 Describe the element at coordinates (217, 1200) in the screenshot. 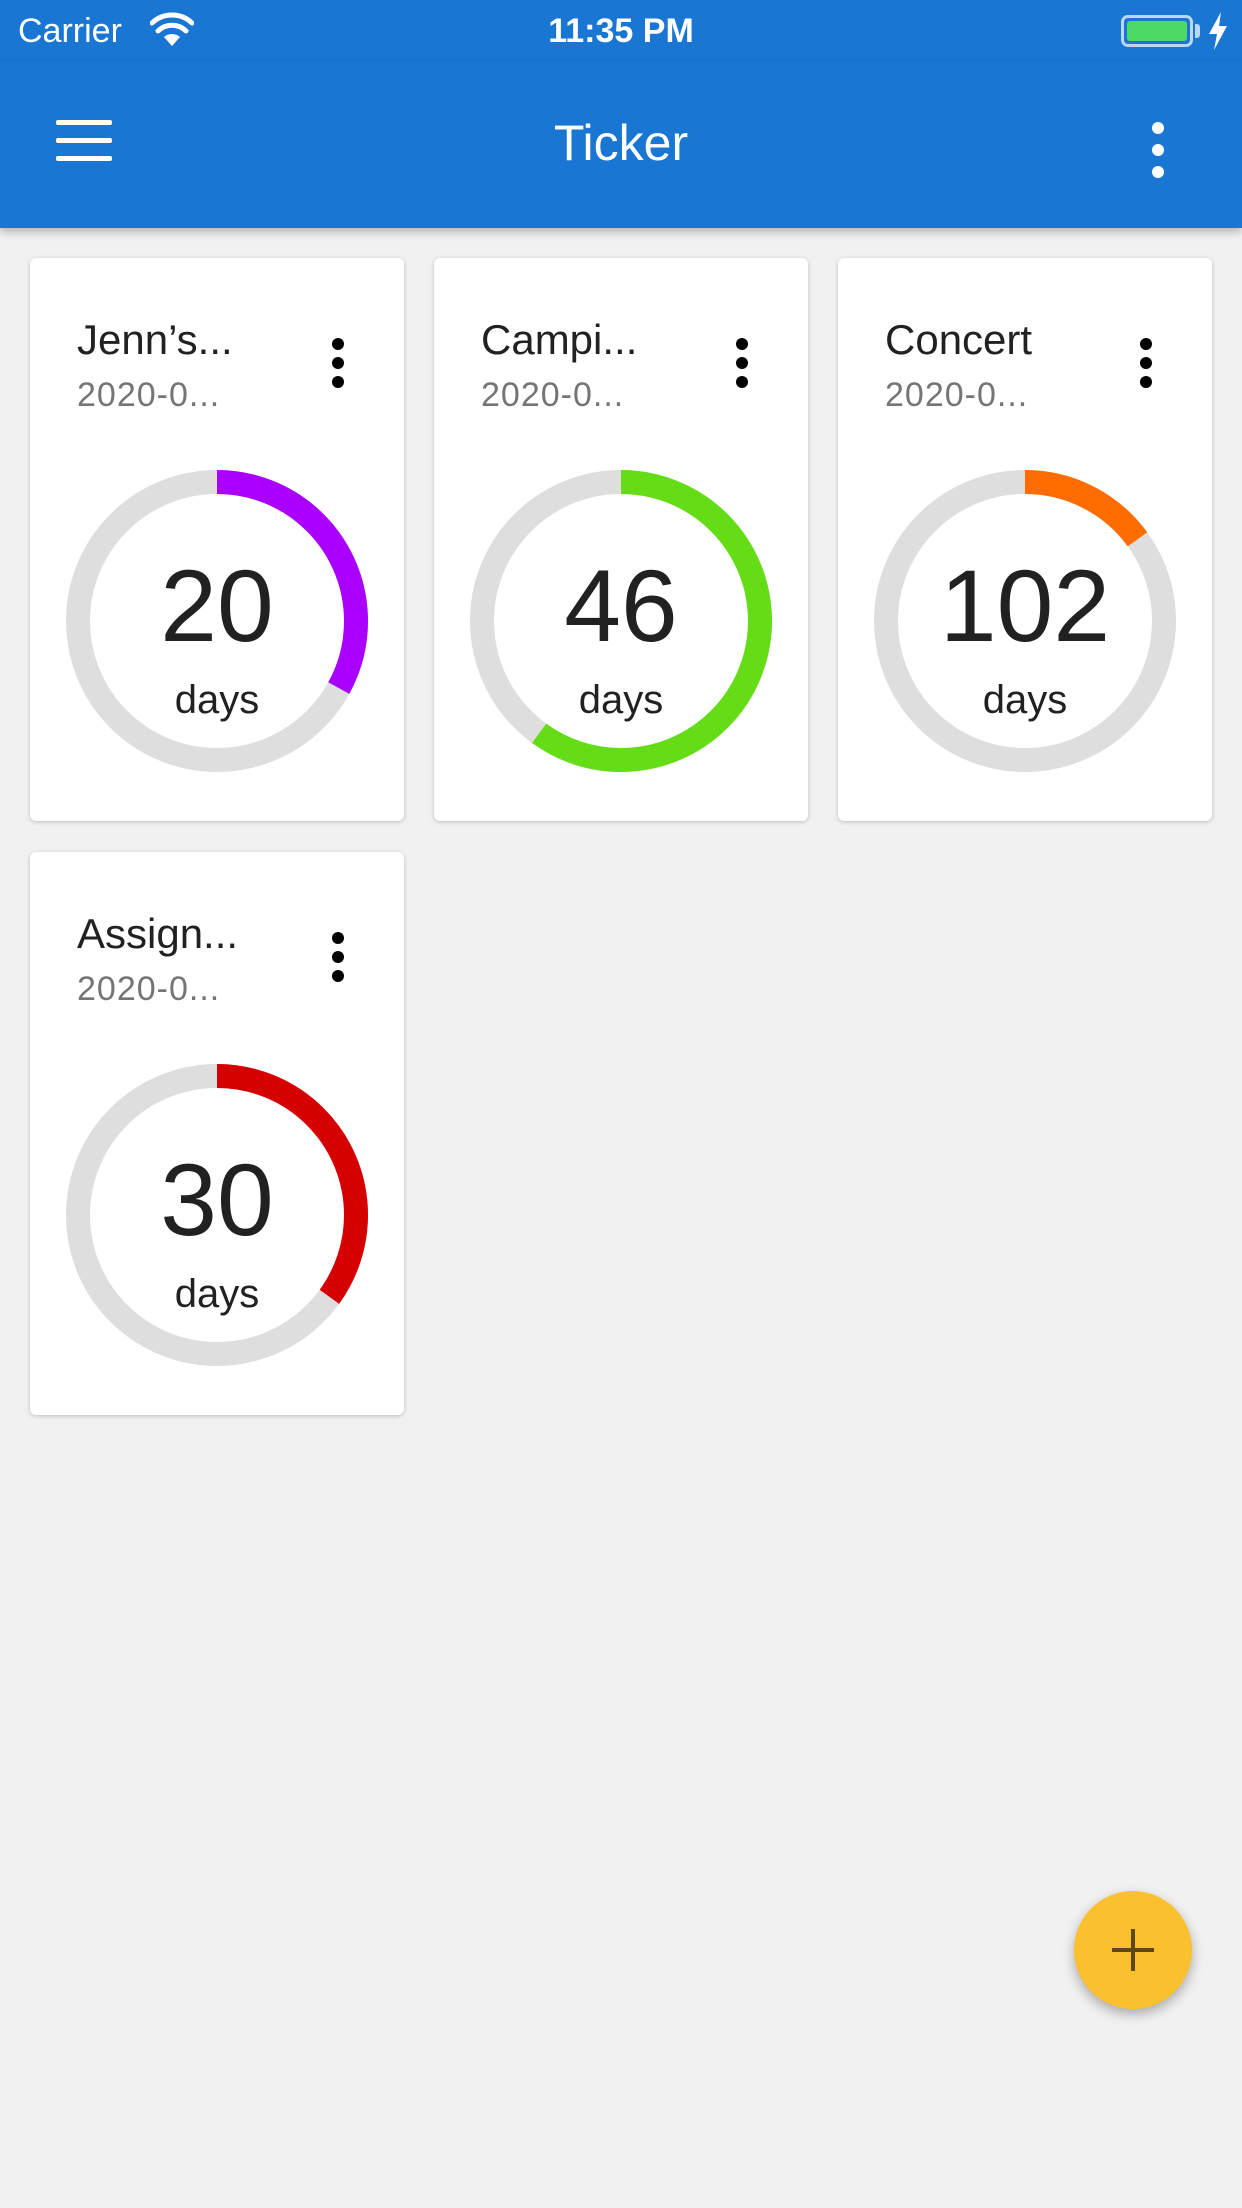

I see `days-count: 30` at that location.